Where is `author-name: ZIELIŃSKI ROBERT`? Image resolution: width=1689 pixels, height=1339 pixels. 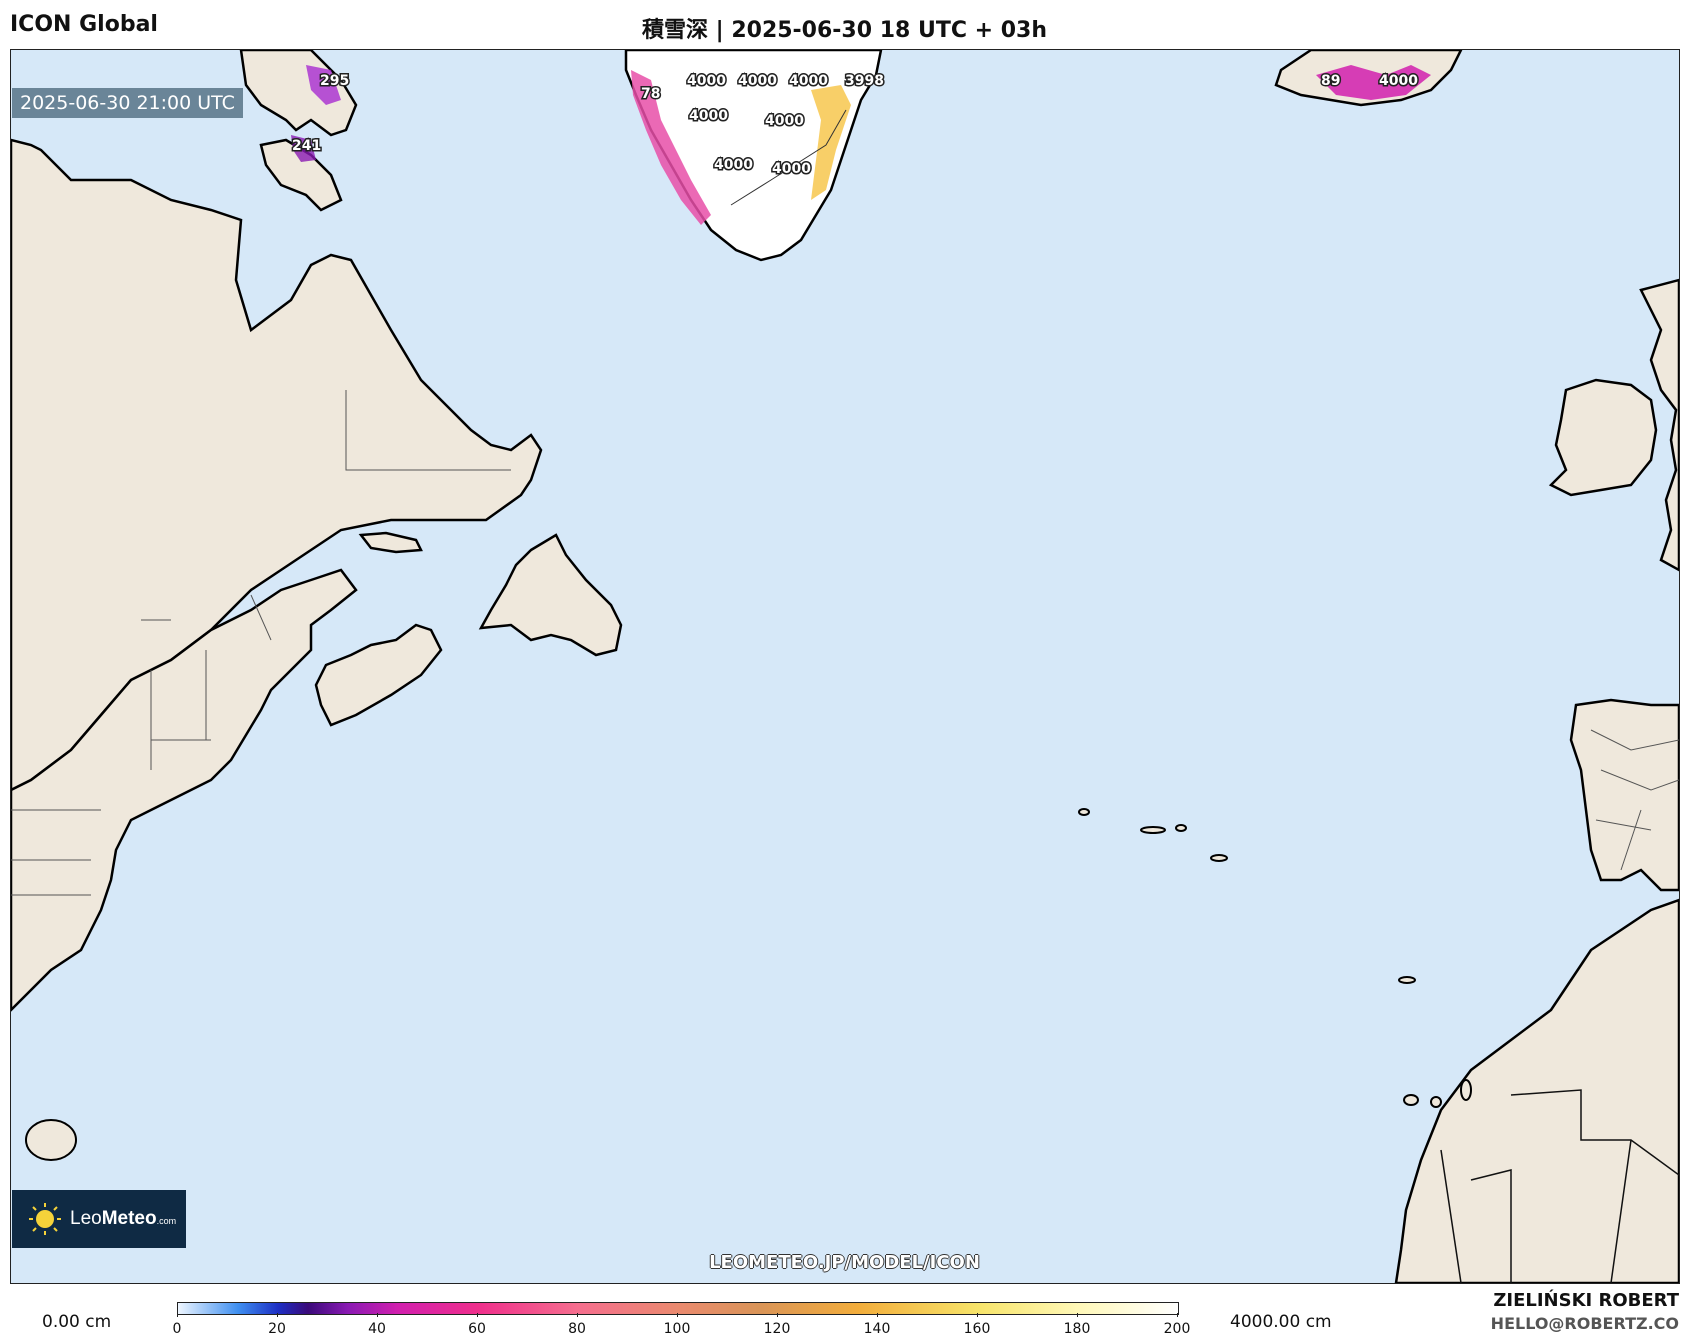 author-name: ZIELIŃSKI ROBERT is located at coordinates (1586, 1300).